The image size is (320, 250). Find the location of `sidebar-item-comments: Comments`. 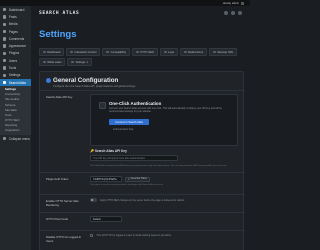

sidebar-item-comments: Comments is located at coordinates (15, 38).